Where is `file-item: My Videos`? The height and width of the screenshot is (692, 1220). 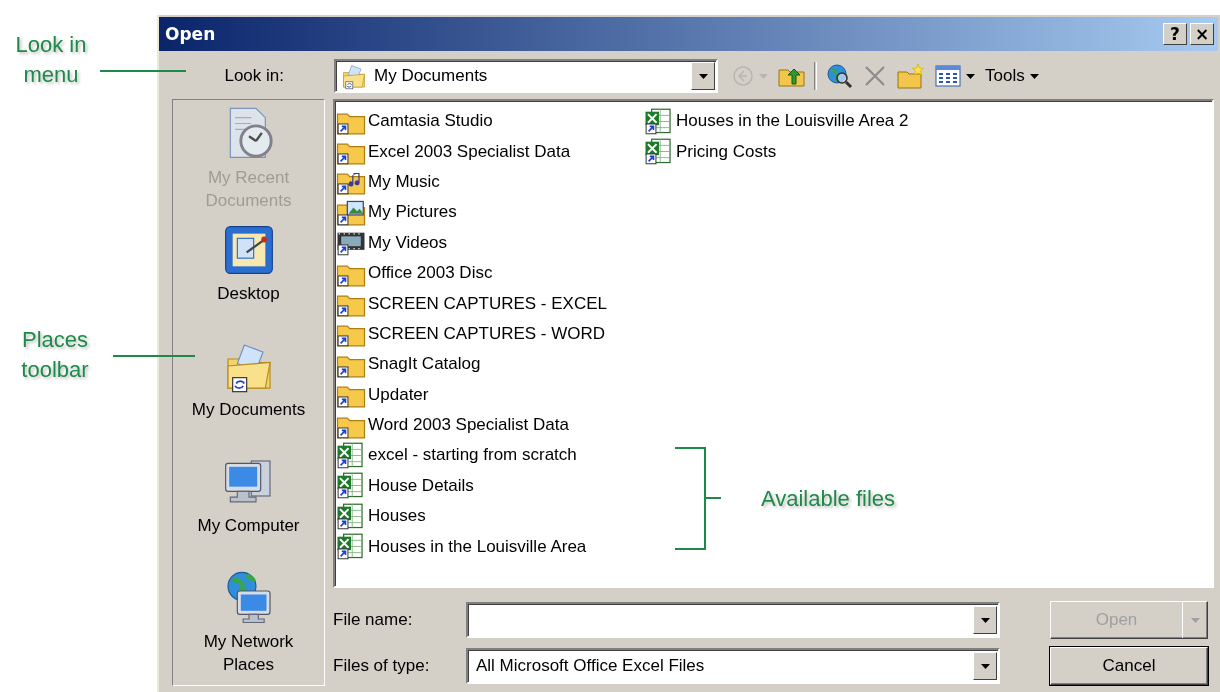 file-item: My Videos is located at coordinates (392, 242).